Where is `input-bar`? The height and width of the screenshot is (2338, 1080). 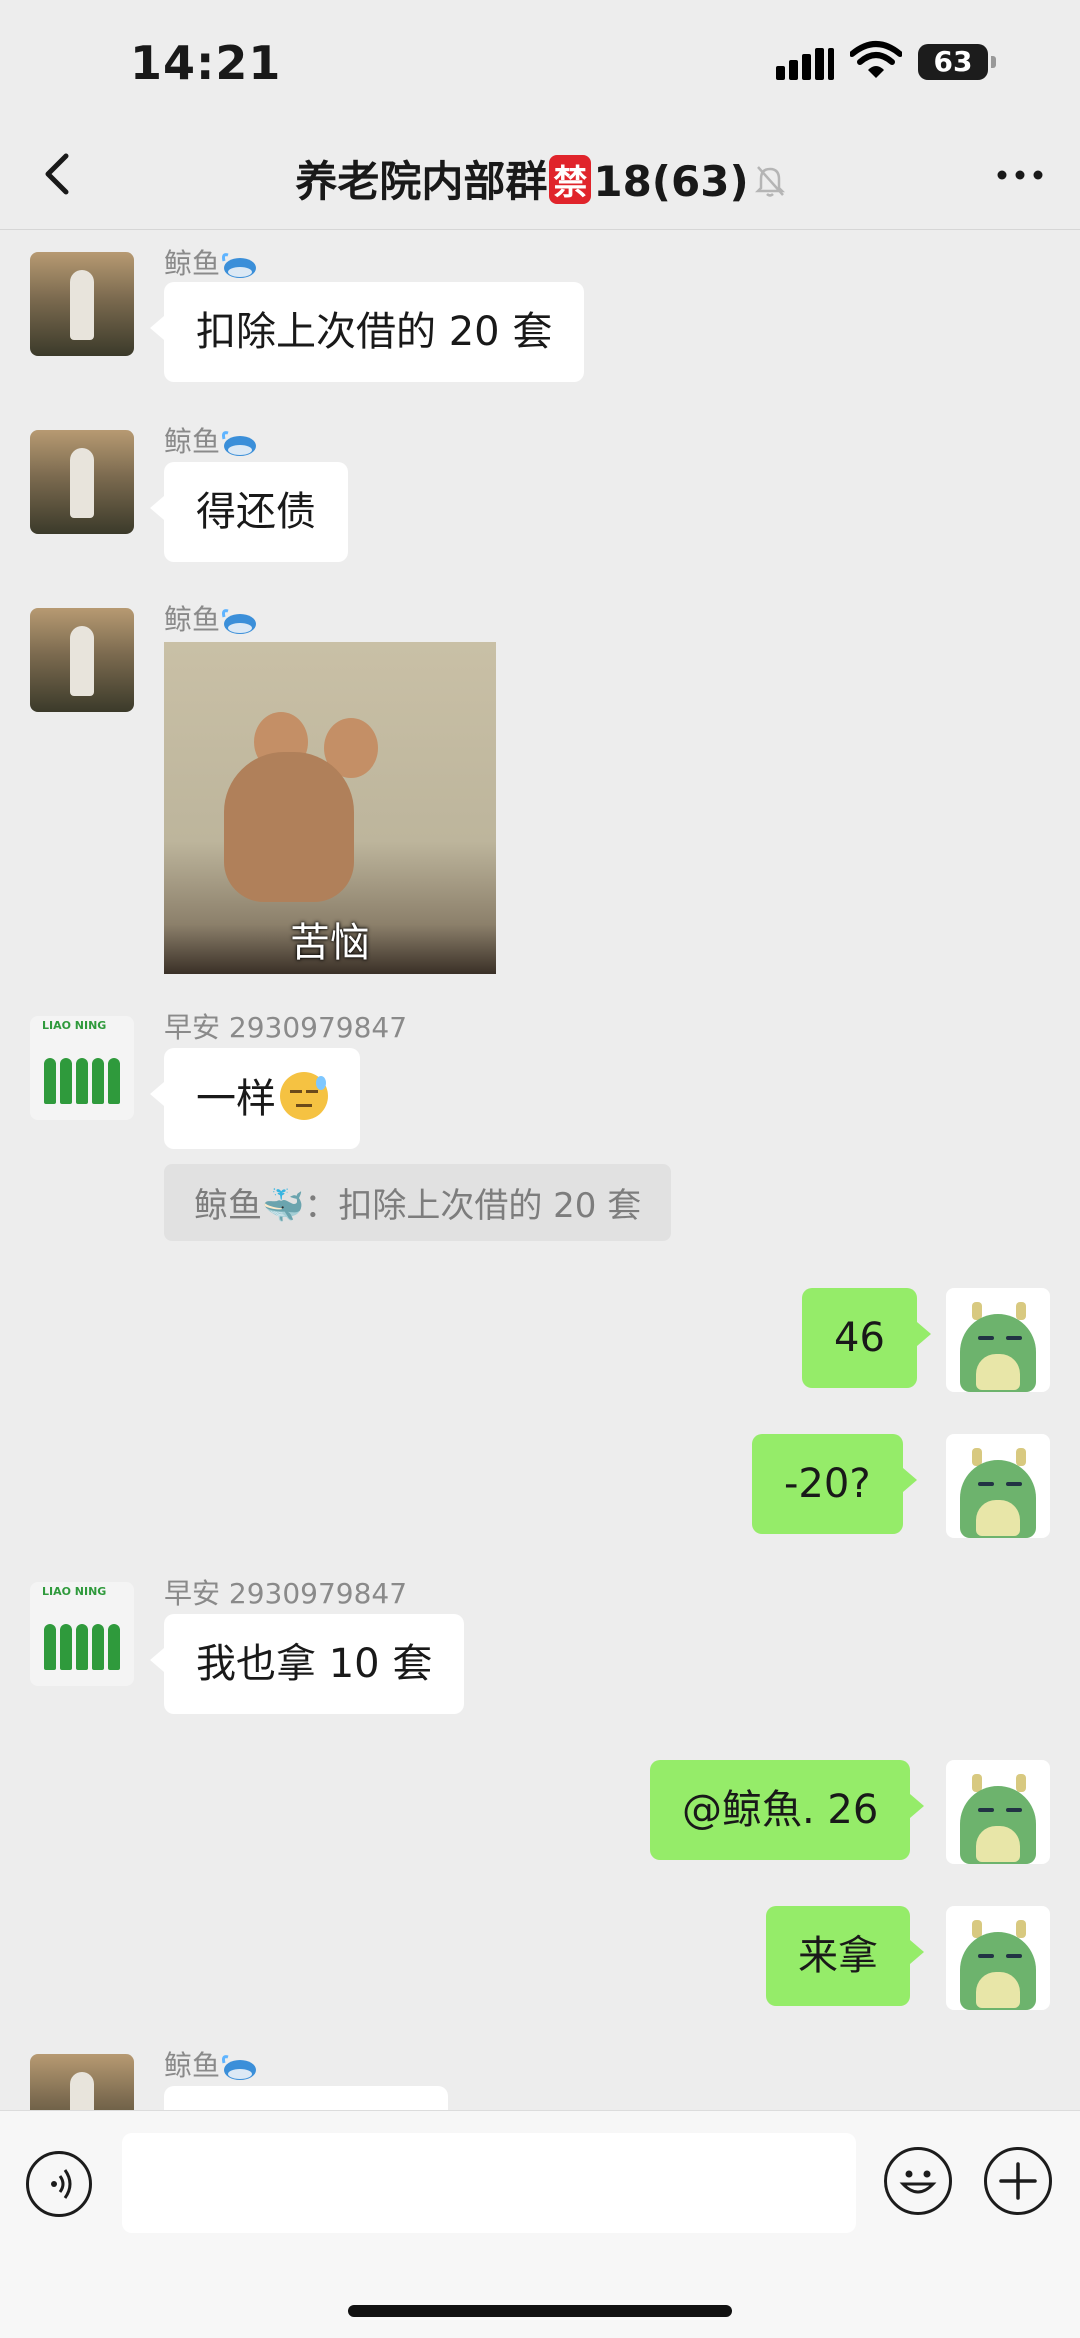 input-bar is located at coordinates (540, 2224).